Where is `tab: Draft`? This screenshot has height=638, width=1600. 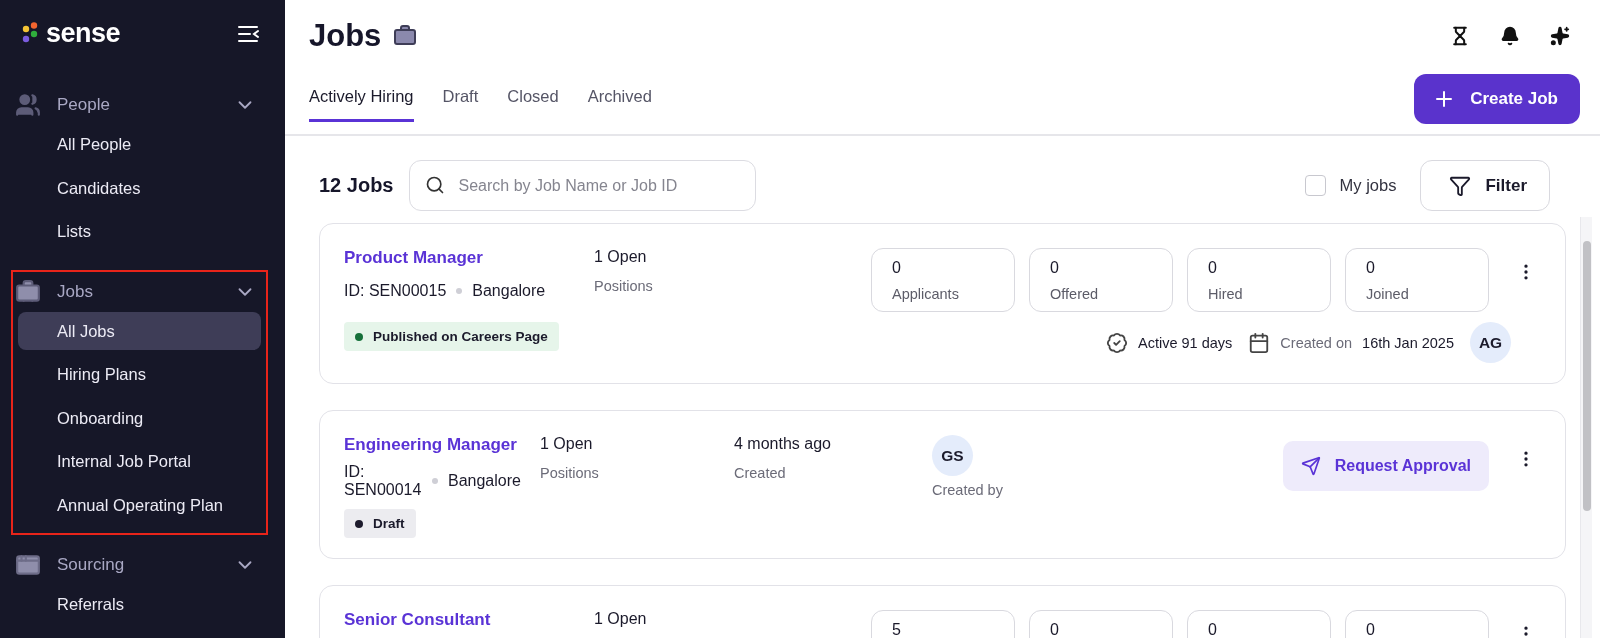 tab: Draft is located at coordinates (460, 104).